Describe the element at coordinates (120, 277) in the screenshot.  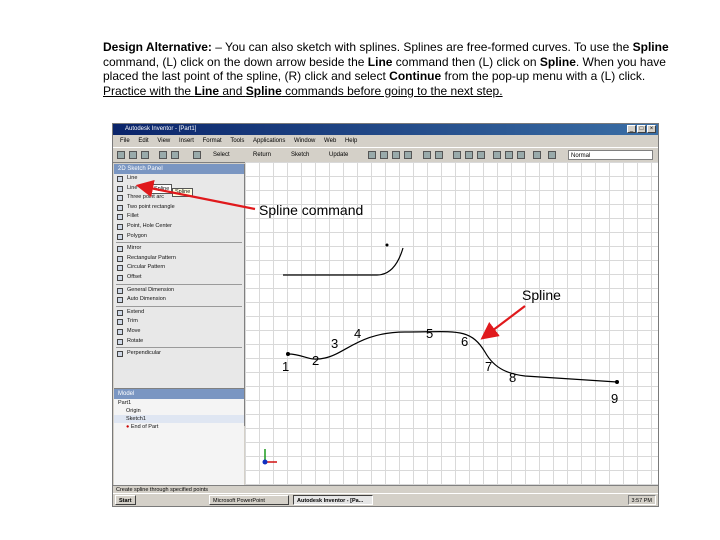
I see `offset-icon` at that location.